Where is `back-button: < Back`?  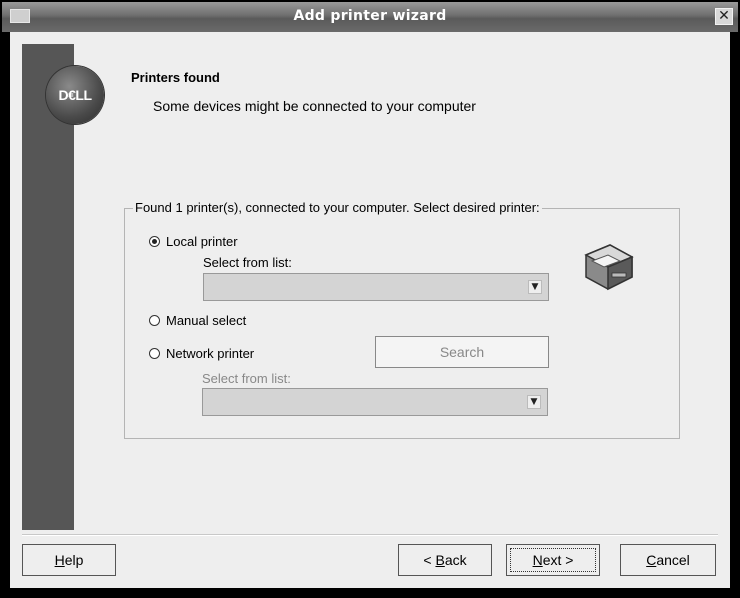 back-button: < Back is located at coordinates (445, 560).